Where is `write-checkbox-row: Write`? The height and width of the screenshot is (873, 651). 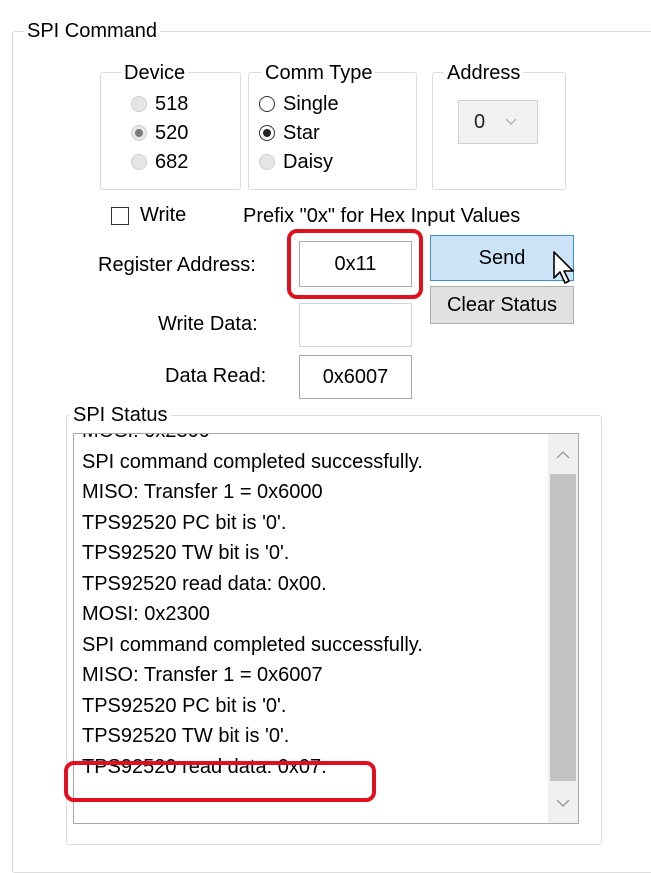 write-checkbox-row: Write is located at coordinates (148, 215).